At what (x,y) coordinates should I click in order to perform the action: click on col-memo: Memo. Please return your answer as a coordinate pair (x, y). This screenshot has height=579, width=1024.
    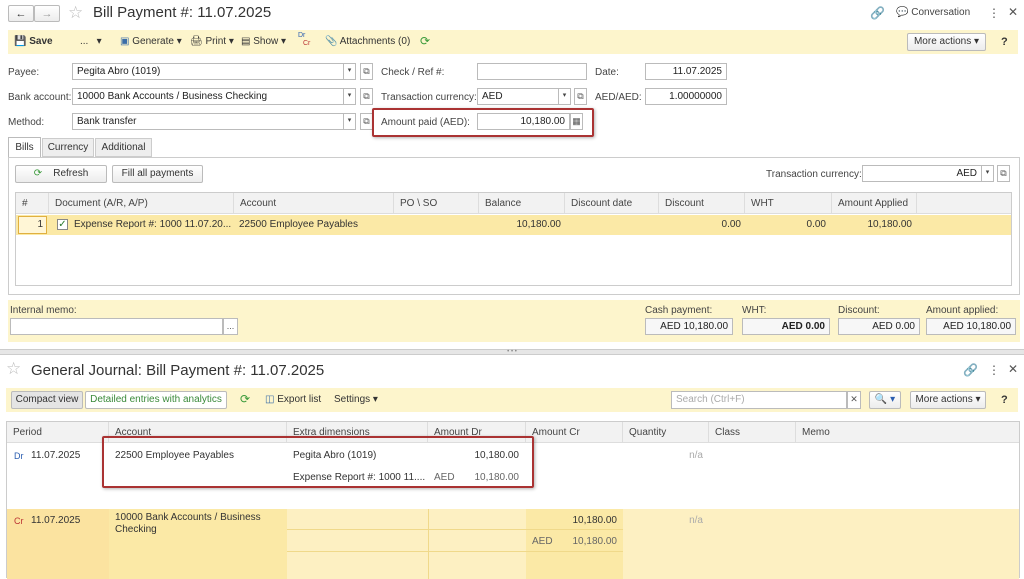
    Looking at the image, I should click on (907, 432).